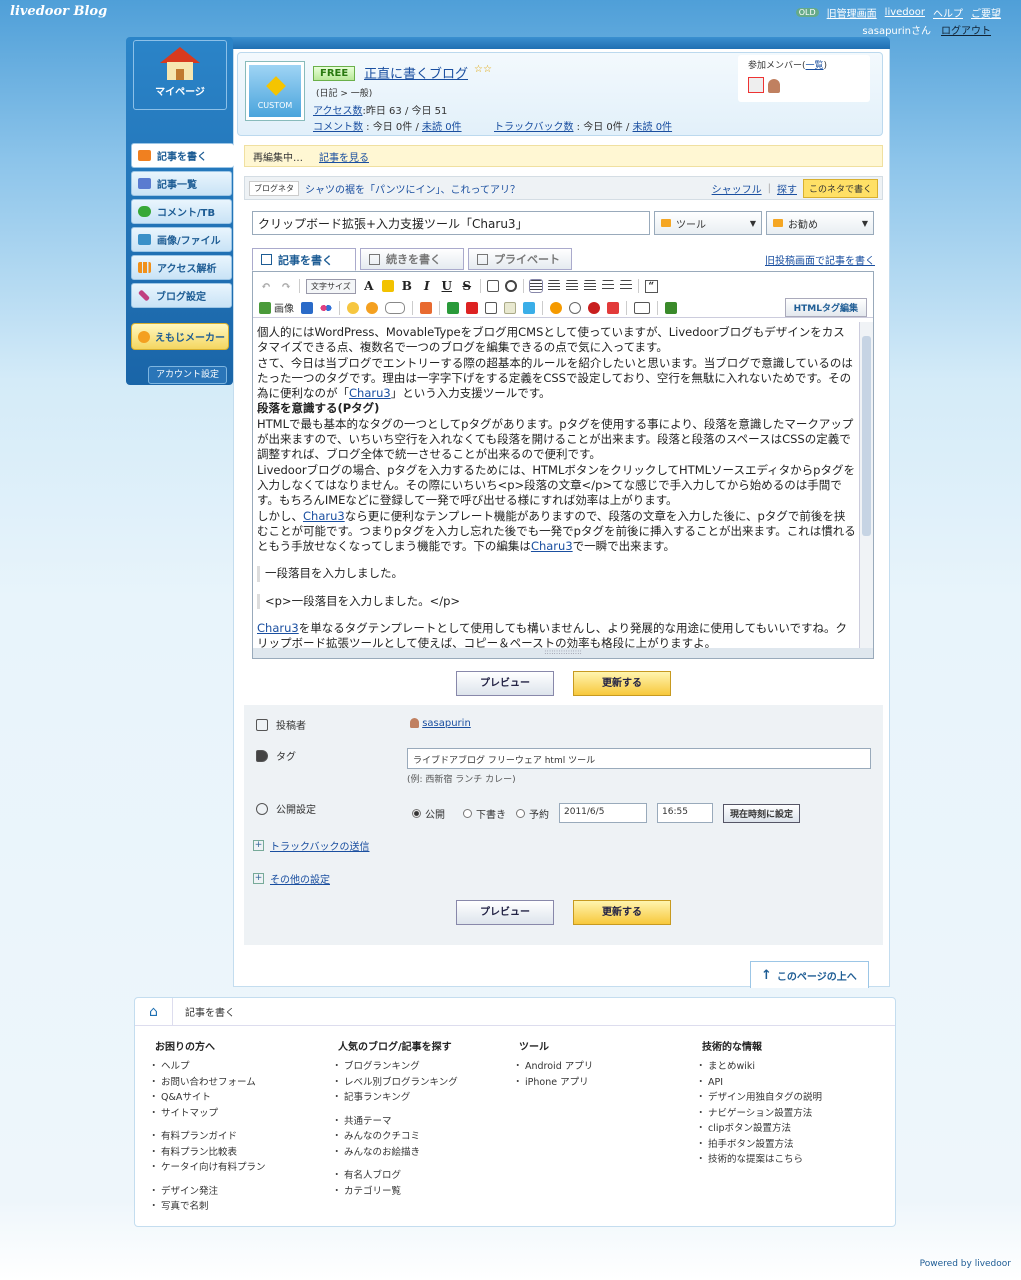 The height and width of the screenshot is (1280, 1021). What do you see at coordinates (442, 127) in the screenshot?
I see `comment-unread-link: 未読 0件` at bounding box center [442, 127].